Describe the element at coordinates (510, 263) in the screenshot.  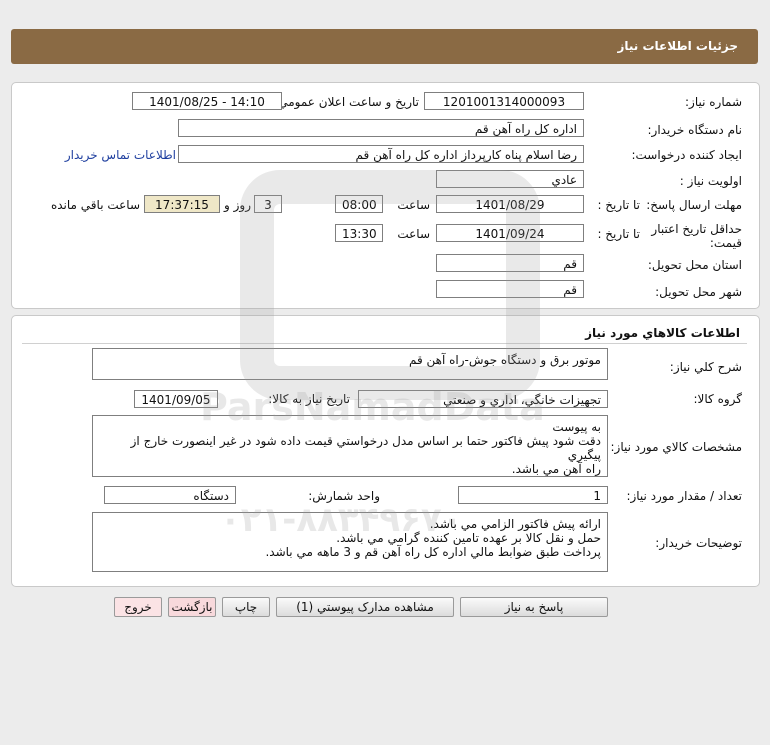
I see `province-field: قم` at that location.